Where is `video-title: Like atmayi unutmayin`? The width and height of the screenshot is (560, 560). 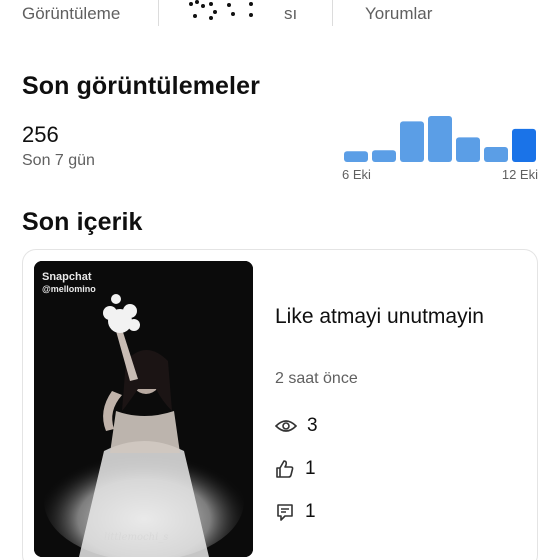
video-title: Like atmayi unutmayin is located at coordinates (400, 317).